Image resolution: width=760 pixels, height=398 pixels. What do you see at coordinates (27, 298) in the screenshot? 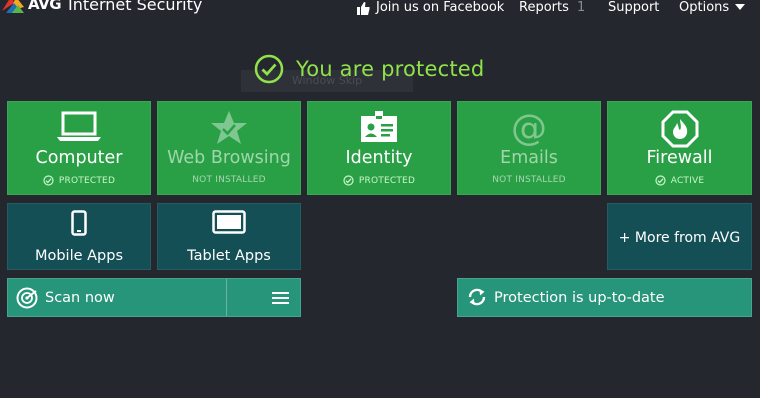
I see `scan-radar-icon` at bounding box center [27, 298].